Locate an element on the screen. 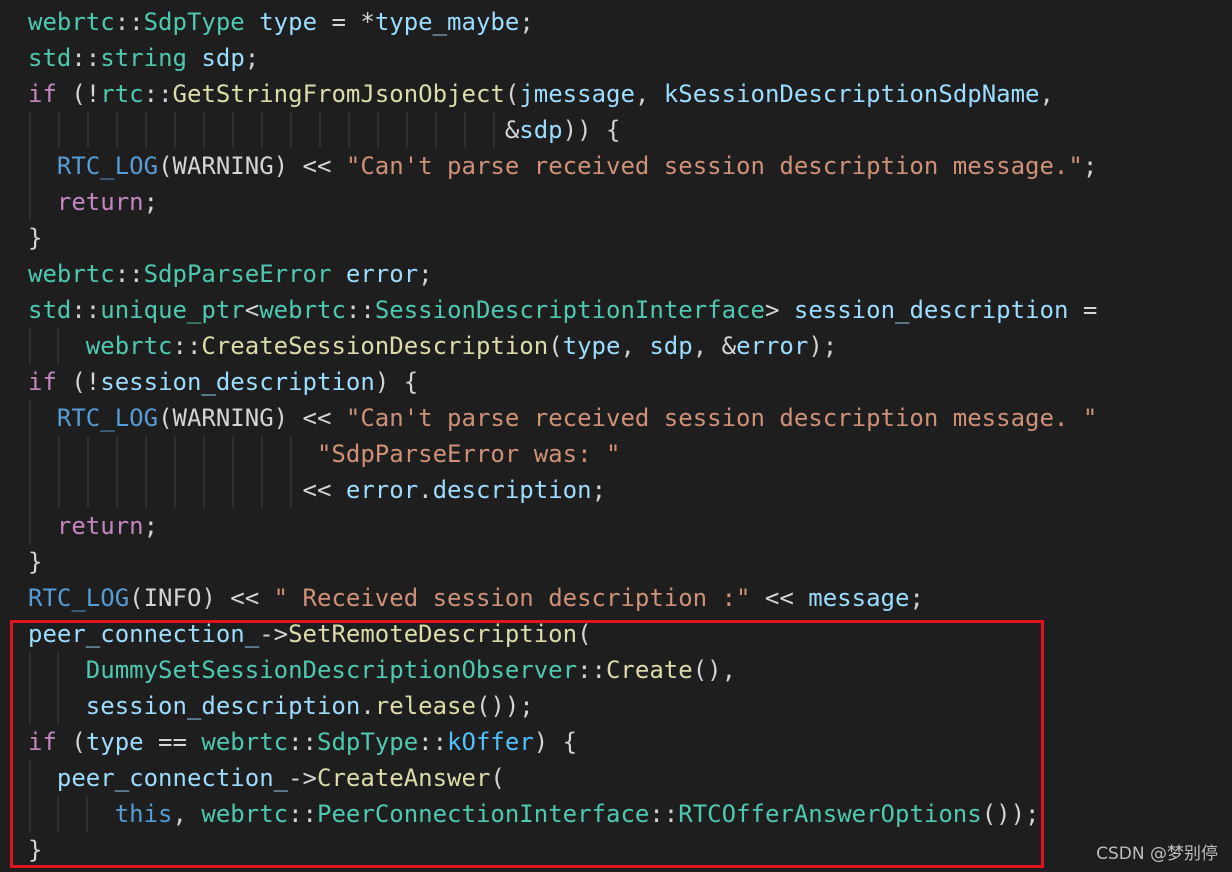 This screenshot has height=872, width=1232. code-token: (WARNING) << is located at coordinates (252, 418).